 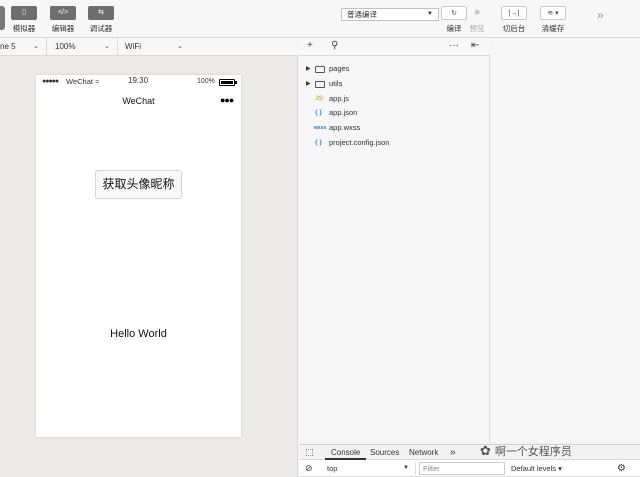 I want to click on devtools-tabbar: ⬚ Console Sources Network », so click(x=469, y=452).